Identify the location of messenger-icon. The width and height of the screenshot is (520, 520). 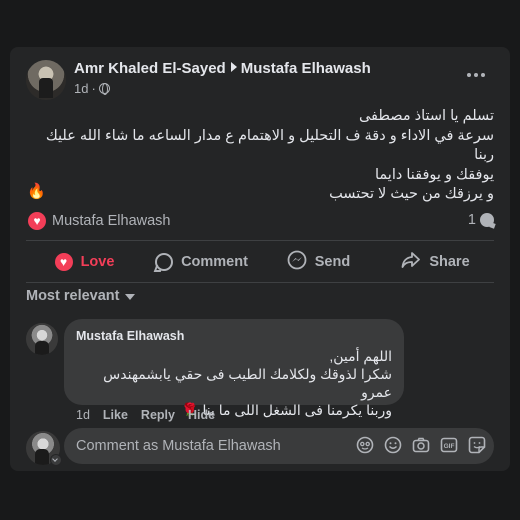
(297, 262).